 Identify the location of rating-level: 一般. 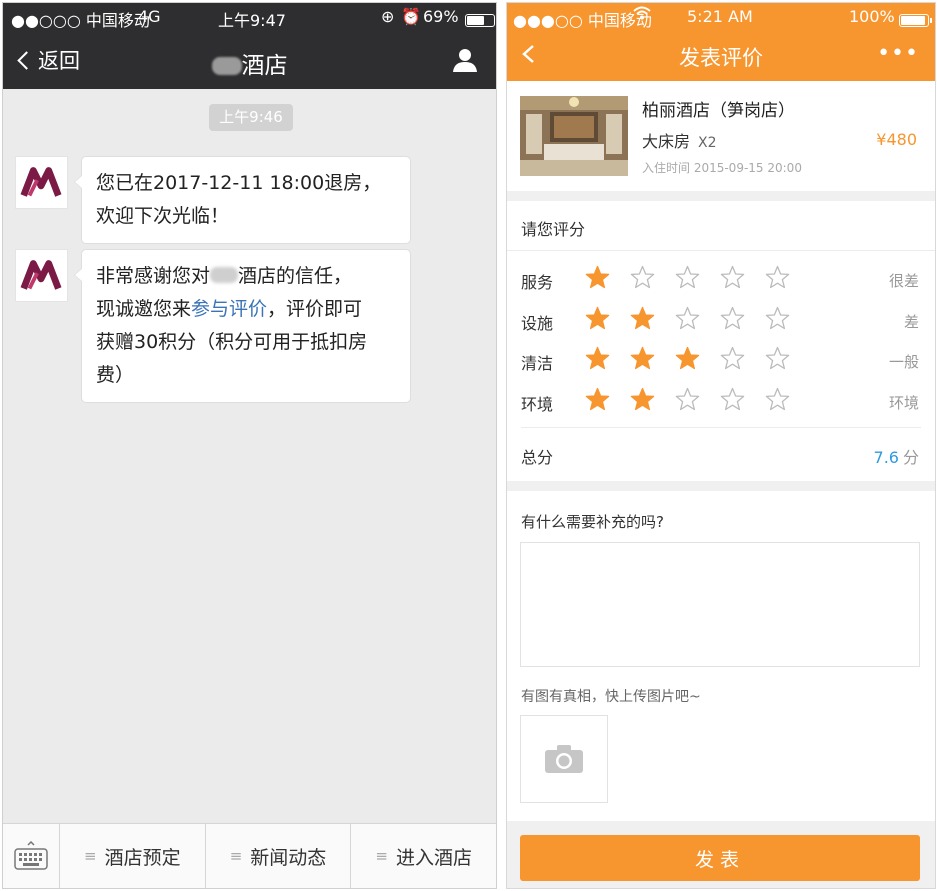
(903, 362).